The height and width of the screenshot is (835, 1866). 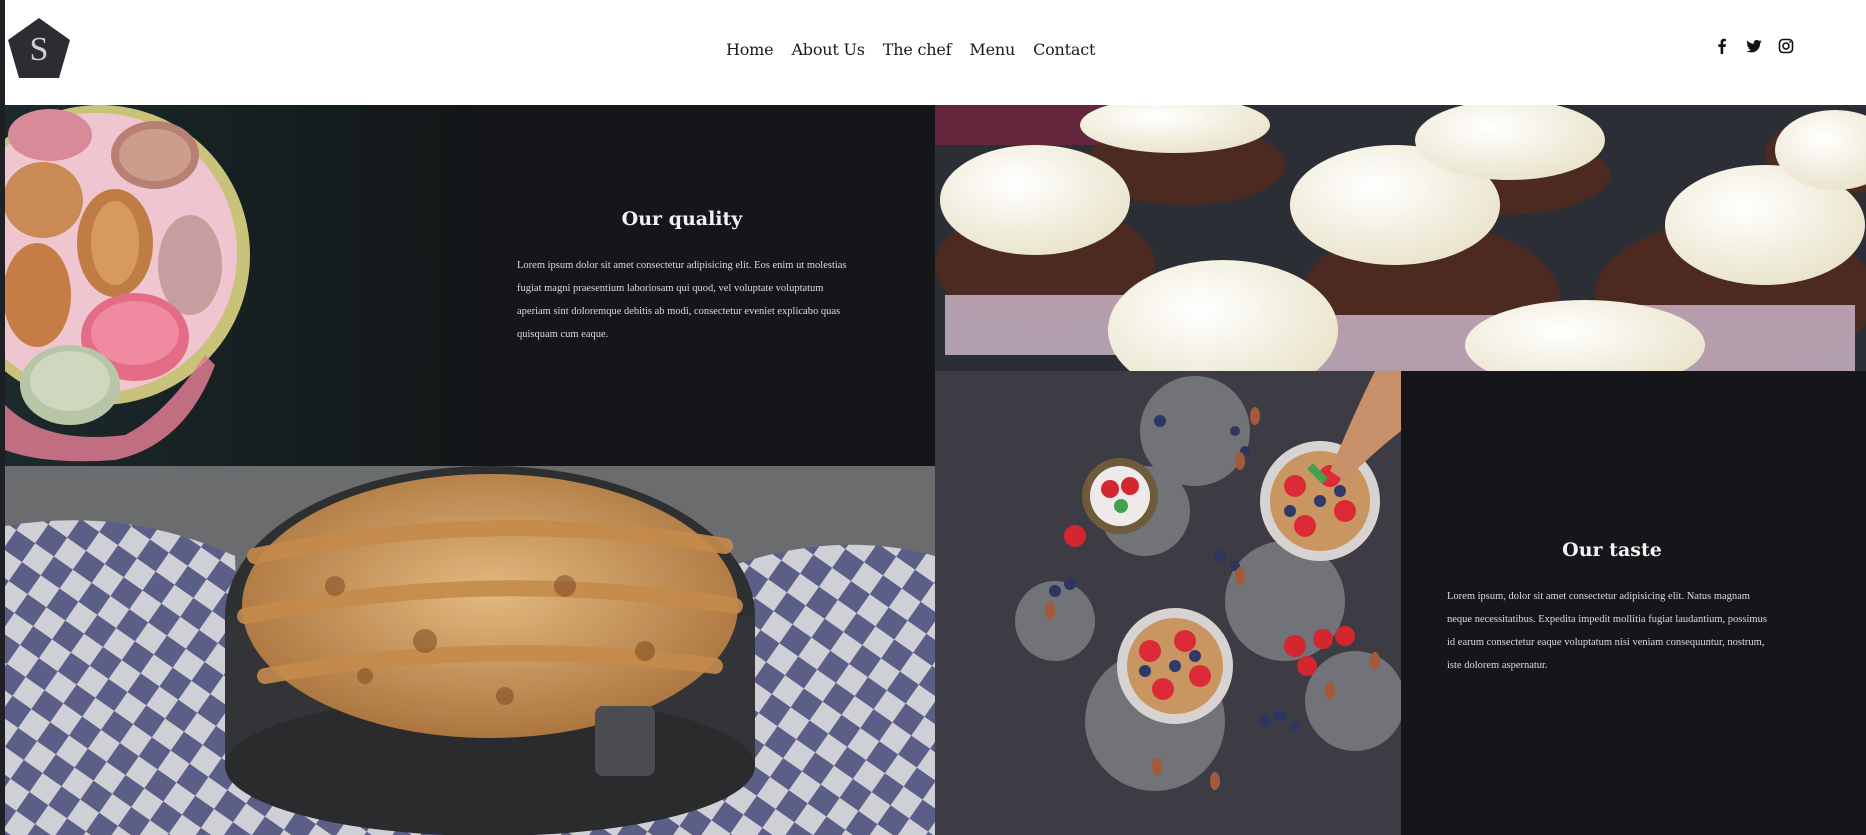 What do you see at coordinates (237, 285) in the screenshot?
I see `macarons-photo` at bounding box center [237, 285].